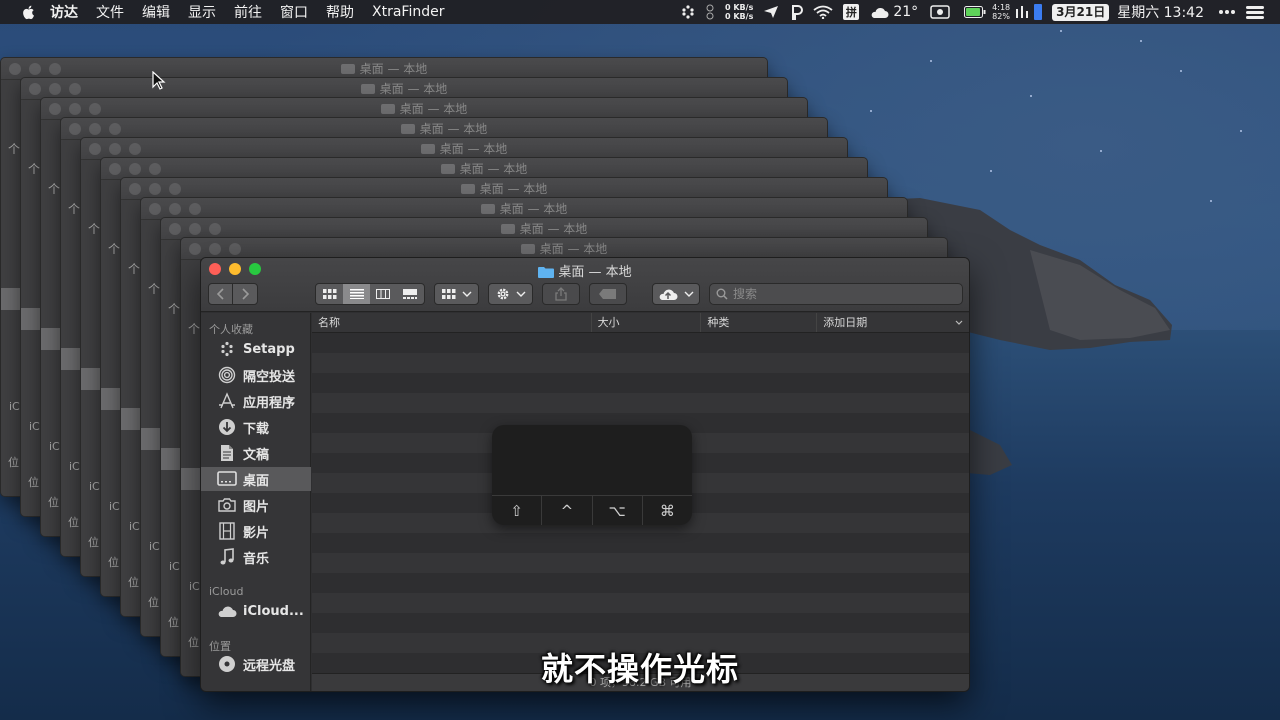 Image resolution: width=1280 pixels, height=720 pixels. Describe the element at coordinates (64, 12) in the screenshot. I see `menu-finder: 访达` at that location.